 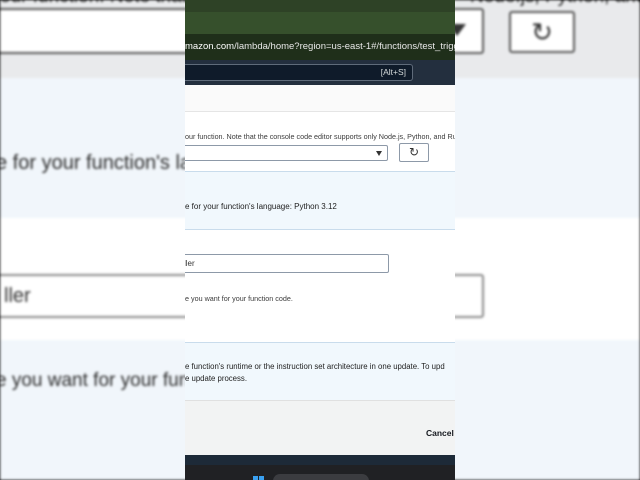 What do you see at coordinates (216, 378) in the screenshot?
I see `info-update-line2: e update process.` at bounding box center [216, 378].